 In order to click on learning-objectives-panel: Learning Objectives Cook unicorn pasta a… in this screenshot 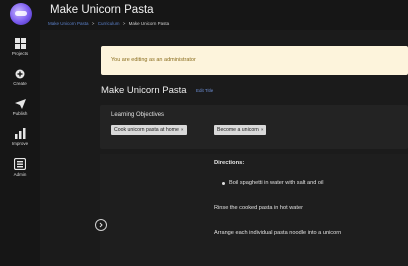, I will do `click(254, 127)`.